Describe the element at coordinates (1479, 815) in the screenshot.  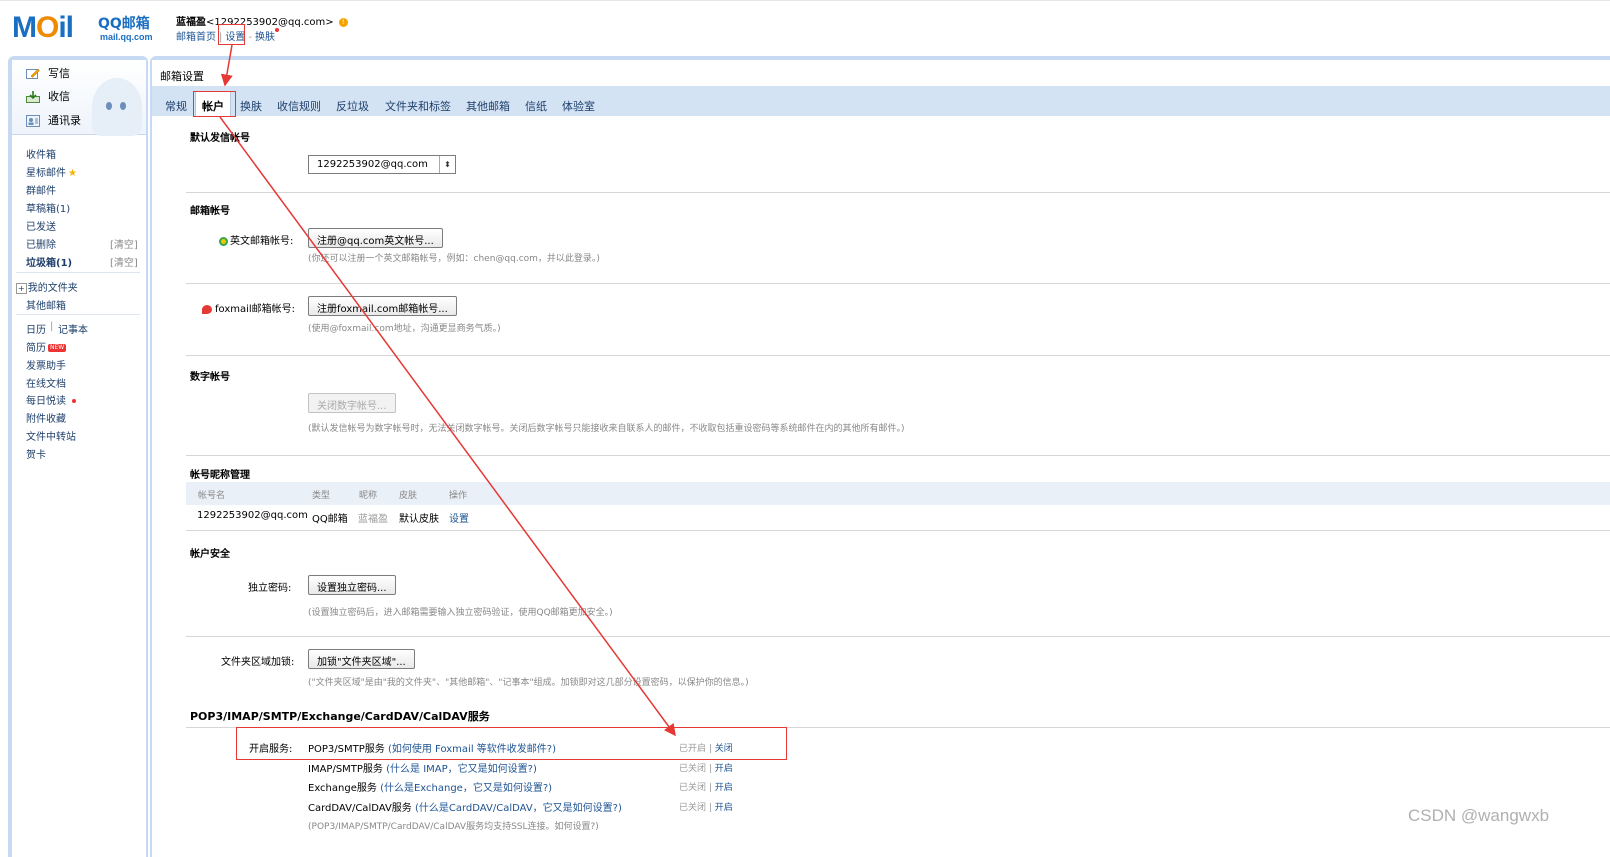
I see `watermark: CSDN @wangwxb` at that location.